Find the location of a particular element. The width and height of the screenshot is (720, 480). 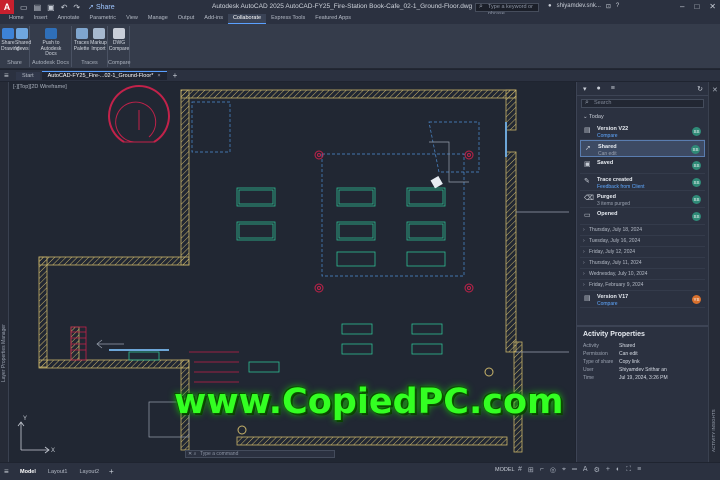

close-panel-icon: ✕ is located at coordinates (715, 90).